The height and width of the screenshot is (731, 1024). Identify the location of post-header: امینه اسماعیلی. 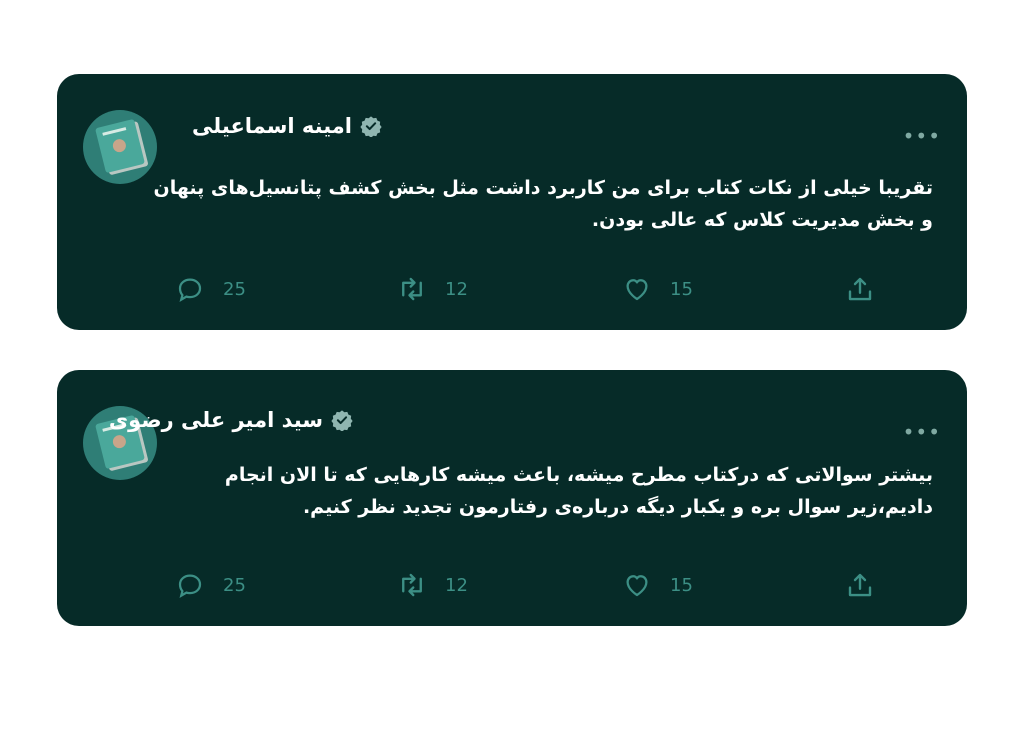
(287, 126).